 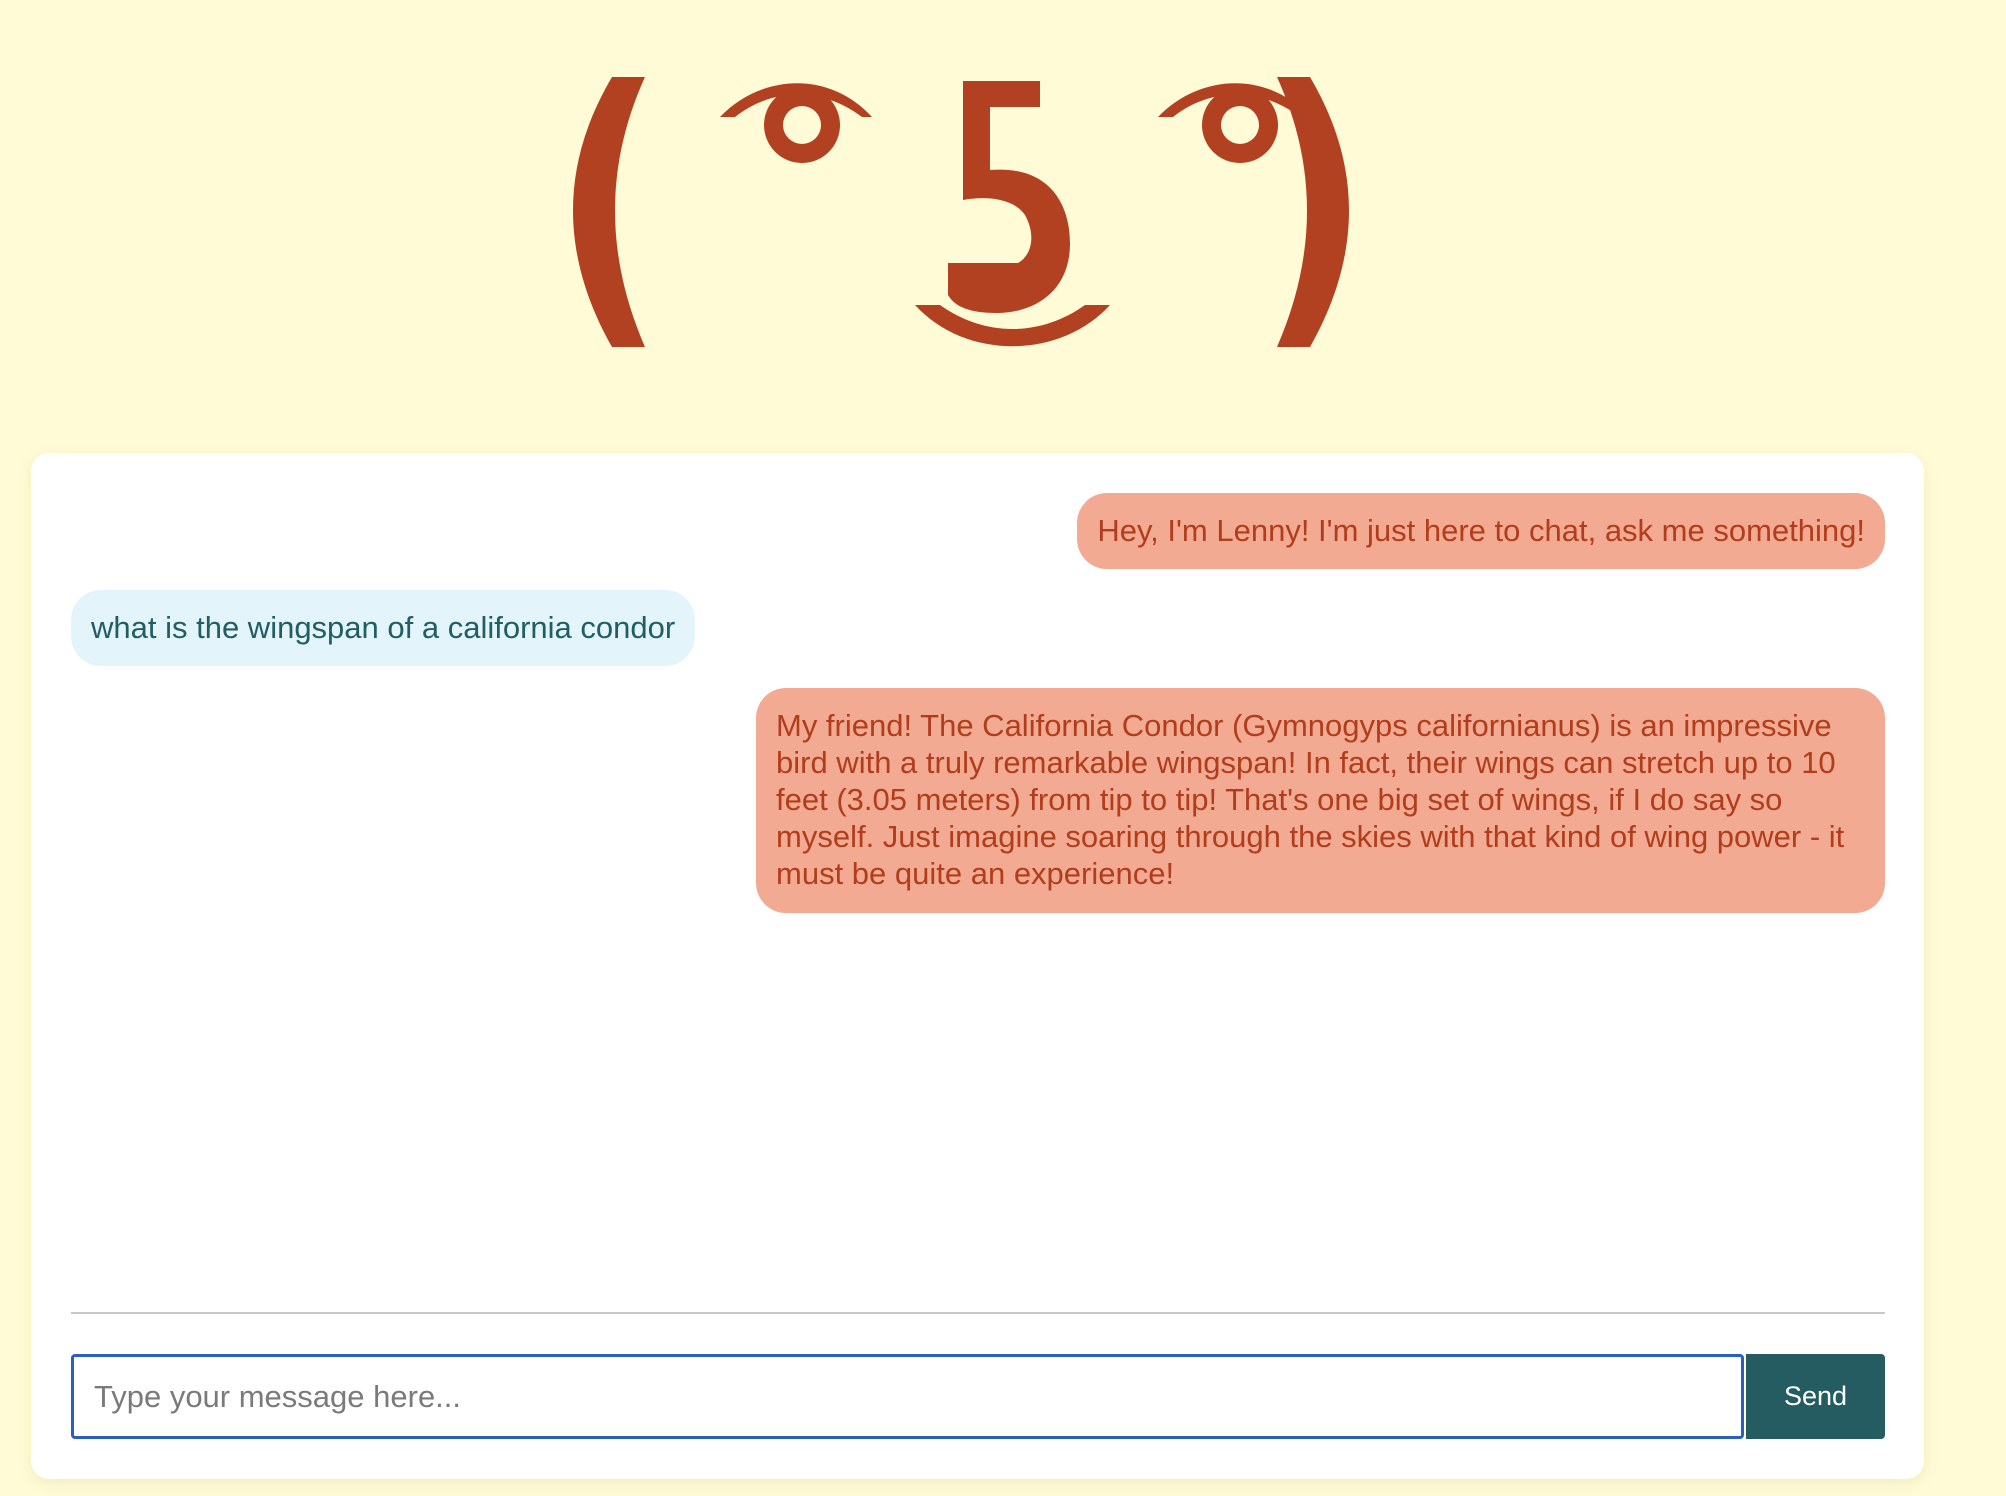 I want to click on composer-divider, so click(x=978, y=1313).